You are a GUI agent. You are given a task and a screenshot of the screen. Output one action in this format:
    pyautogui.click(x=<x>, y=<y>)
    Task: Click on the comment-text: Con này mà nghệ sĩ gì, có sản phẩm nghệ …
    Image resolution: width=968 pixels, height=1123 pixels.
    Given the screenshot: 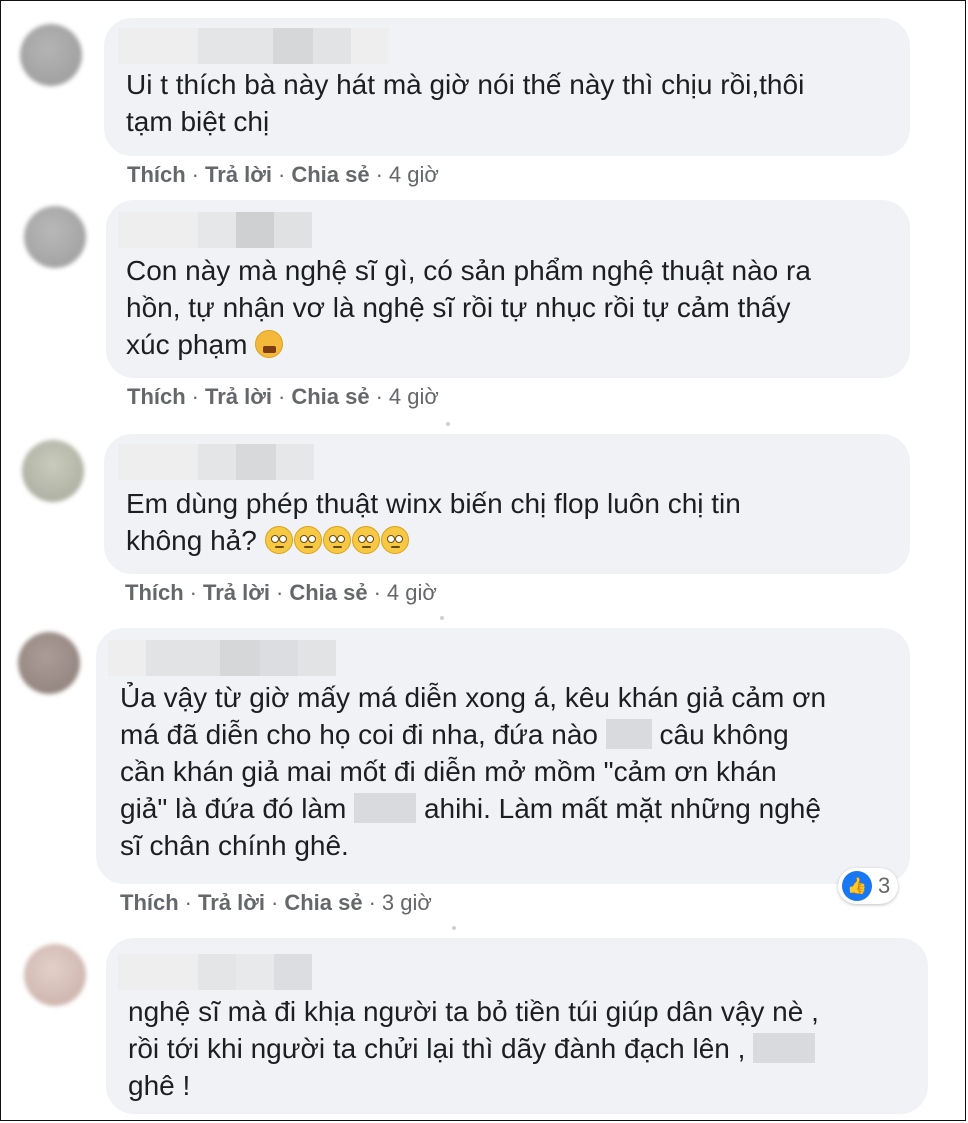 What is the action you would take?
    pyautogui.click(x=468, y=307)
    